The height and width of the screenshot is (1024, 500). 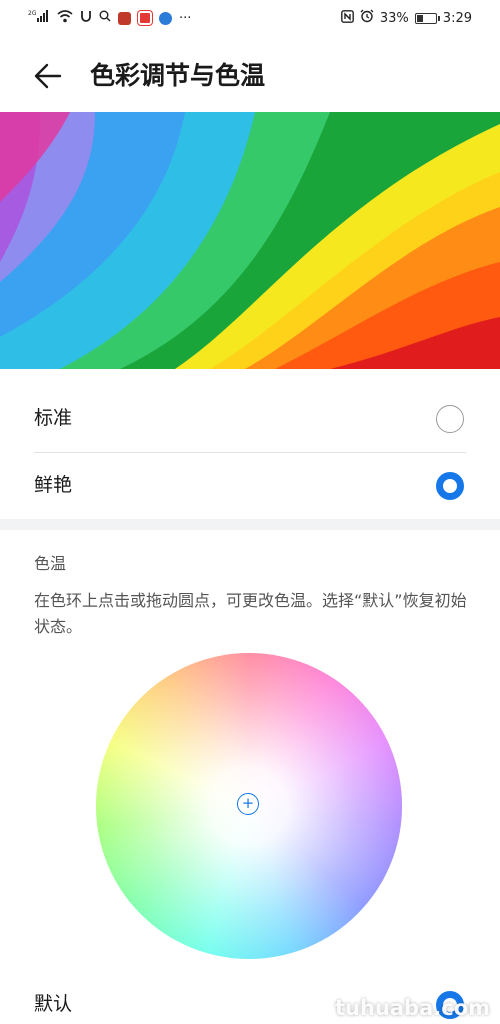 I want to click on back-arrow-icon, so click(x=48, y=76).